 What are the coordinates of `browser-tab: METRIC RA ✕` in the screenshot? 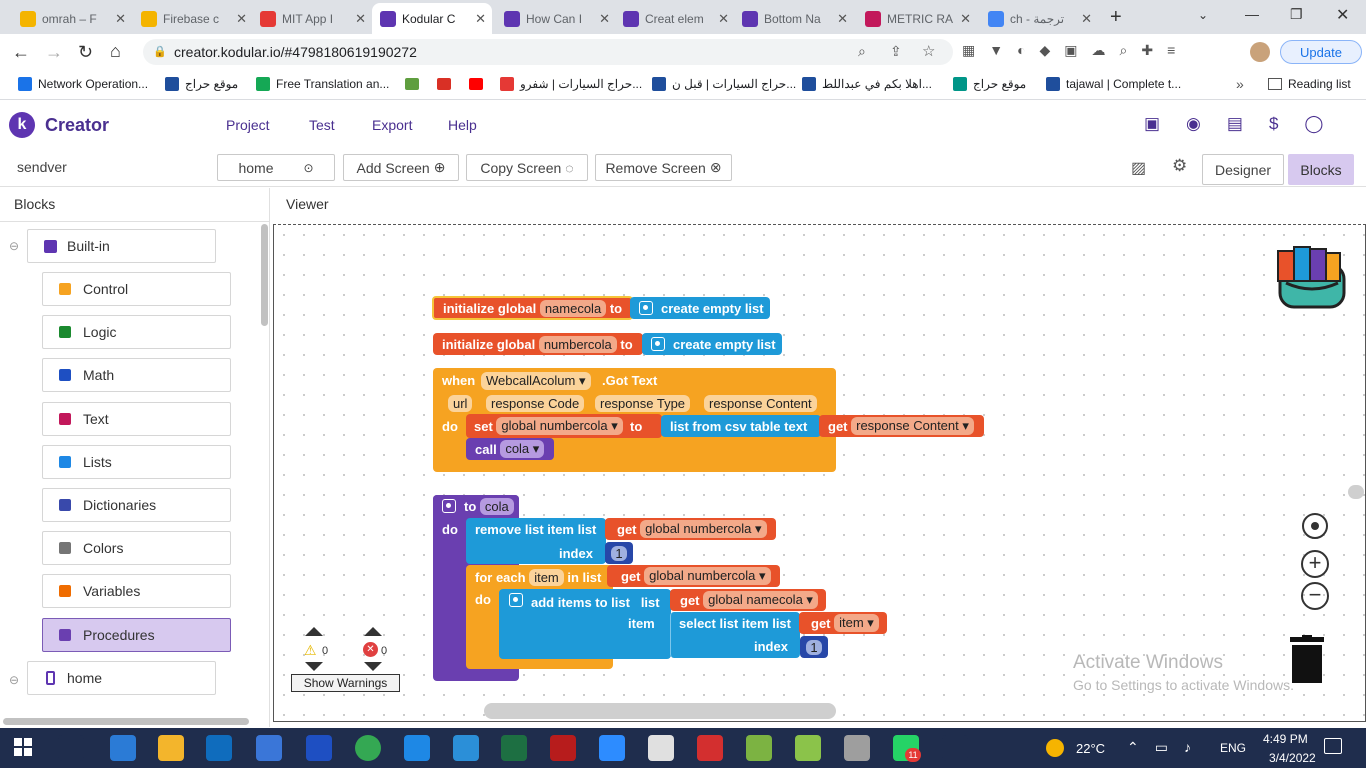 It's located at (917, 18).